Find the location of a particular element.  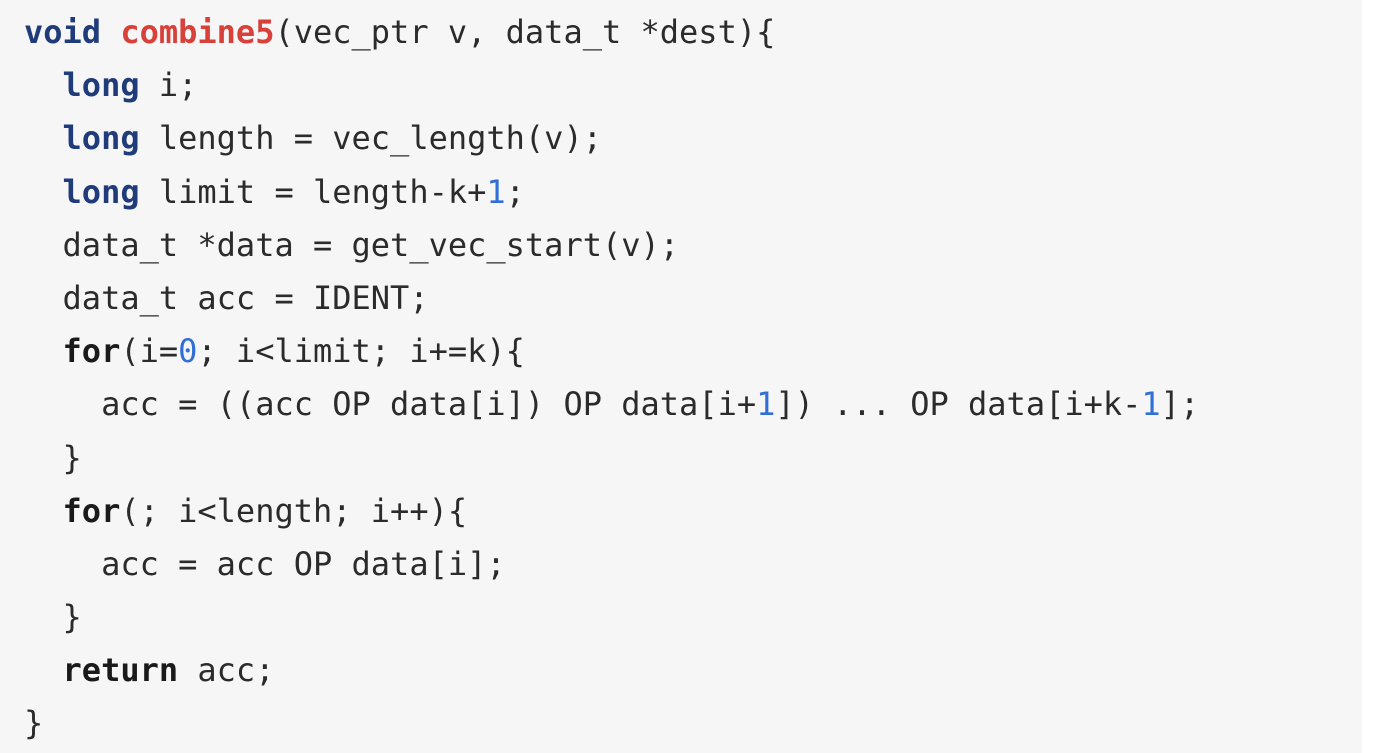

code-text: acc; is located at coordinates (226, 670).